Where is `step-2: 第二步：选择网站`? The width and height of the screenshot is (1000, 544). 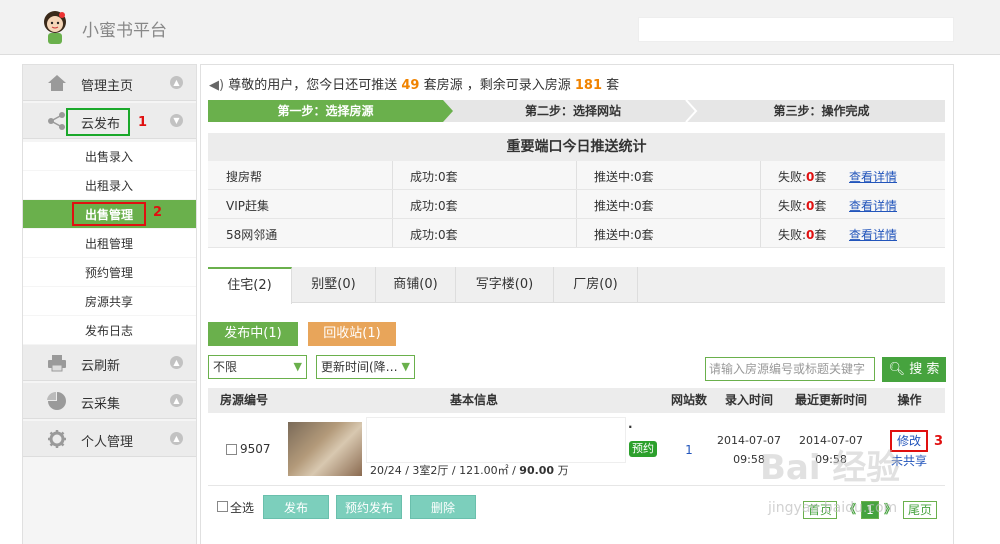
step-2: 第二步：选择网站 is located at coordinates (572, 111).